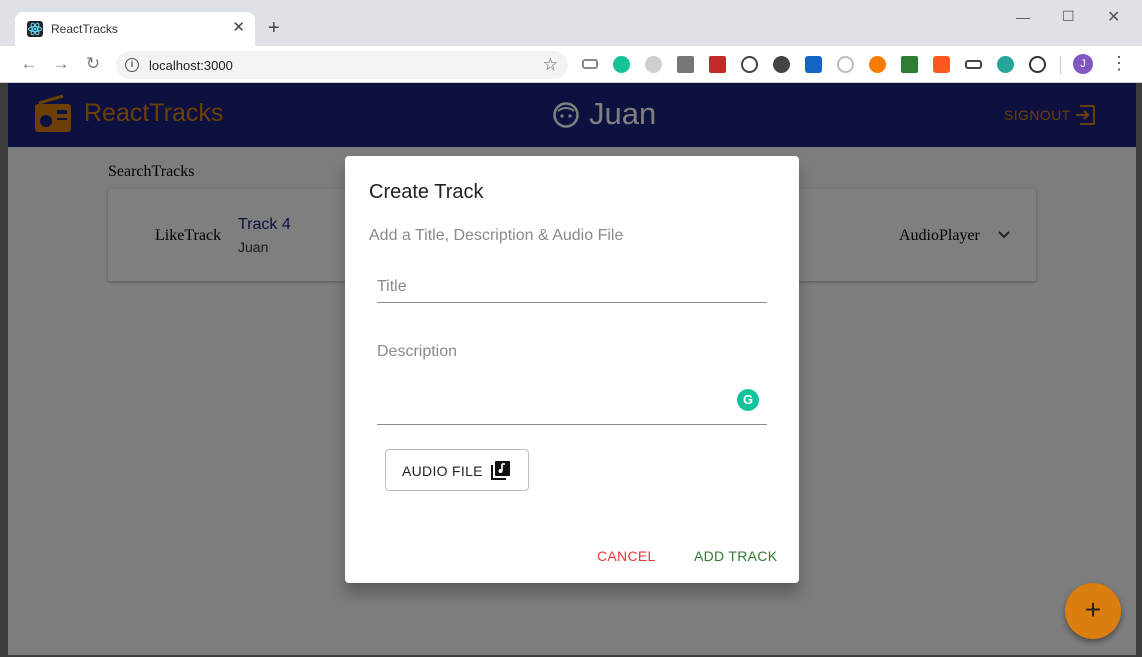  I want to click on toolbar-divider, so click(1060, 65).